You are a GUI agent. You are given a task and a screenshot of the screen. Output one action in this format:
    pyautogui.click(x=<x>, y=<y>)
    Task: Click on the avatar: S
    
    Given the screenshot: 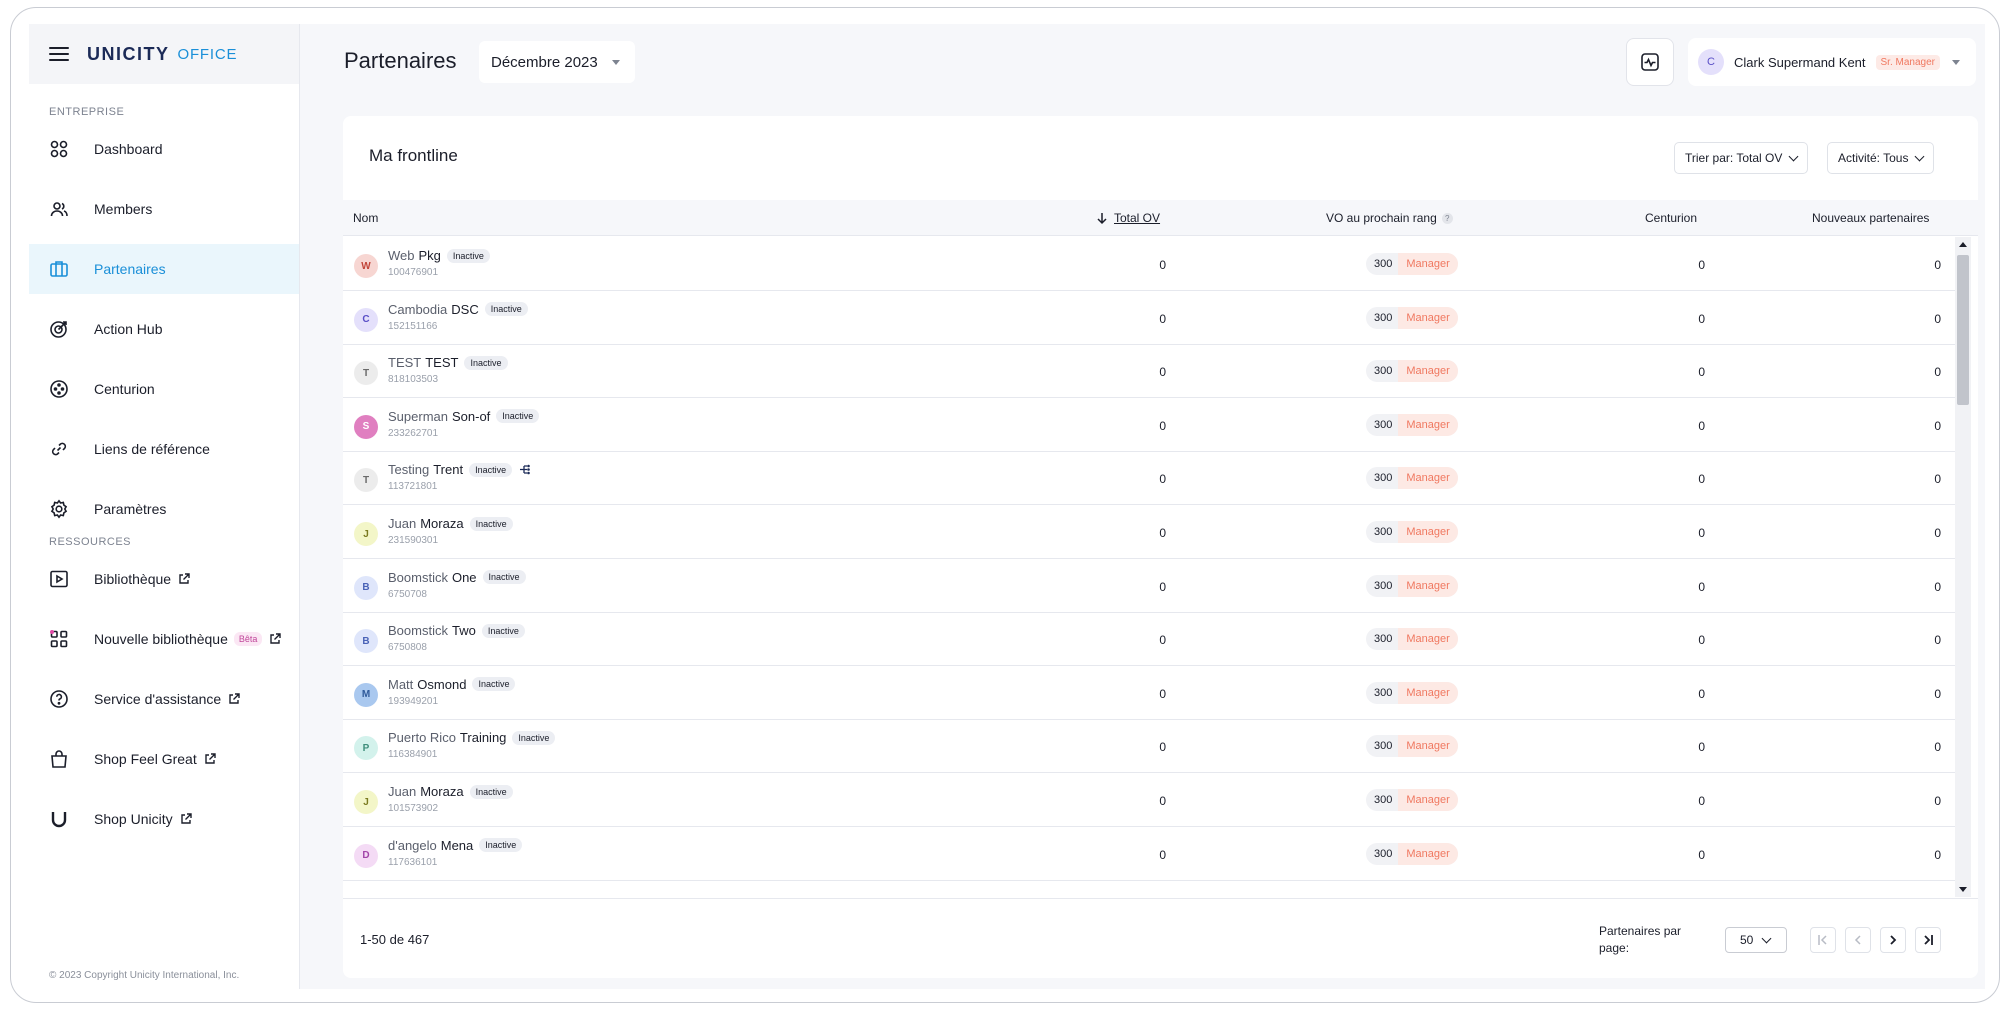 What is the action you would take?
    pyautogui.click(x=366, y=426)
    